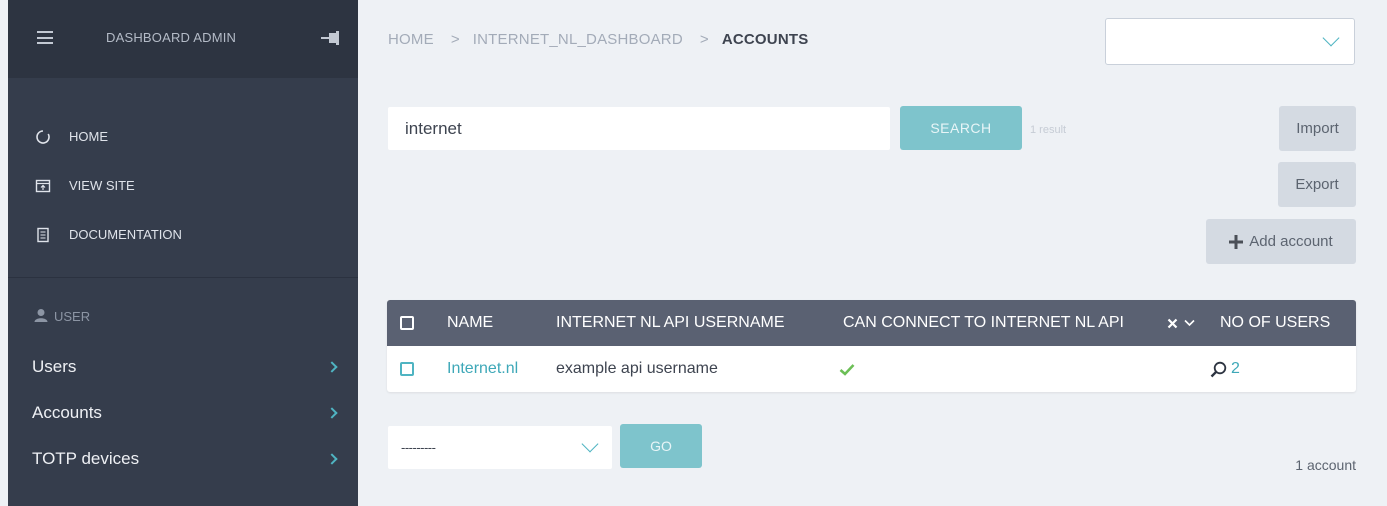 The height and width of the screenshot is (506, 1387). What do you see at coordinates (1317, 128) in the screenshot?
I see `import-button: Import` at bounding box center [1317, 128].